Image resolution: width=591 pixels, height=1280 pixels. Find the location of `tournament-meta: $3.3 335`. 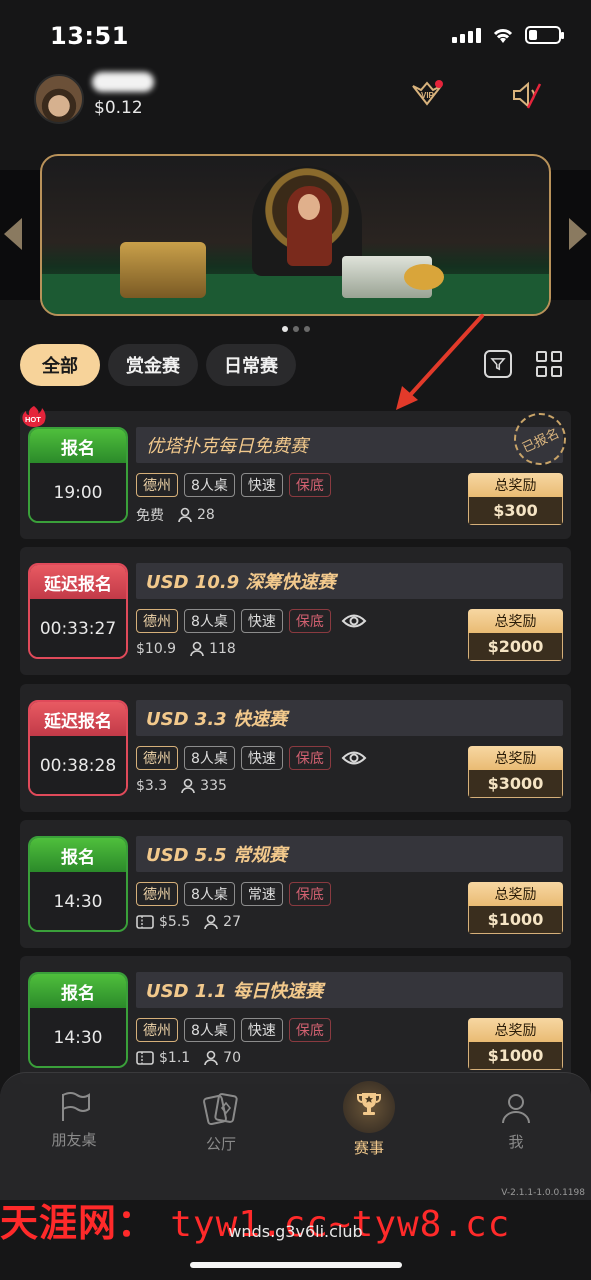

tournament-meta: $3.3 335 is located at coordinates (181, 786).